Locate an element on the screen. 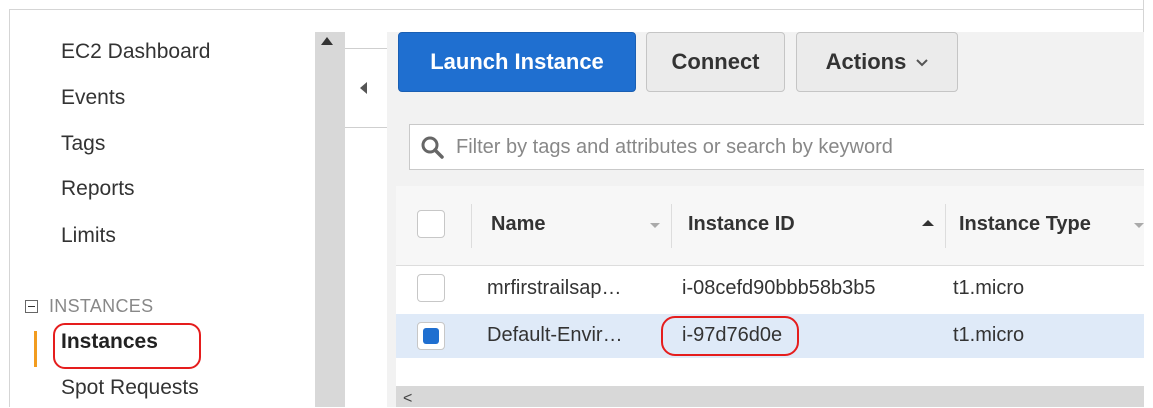 This screenshot has height=408, width=1153. connect-button: Connect is located at coordinates (715, 62).